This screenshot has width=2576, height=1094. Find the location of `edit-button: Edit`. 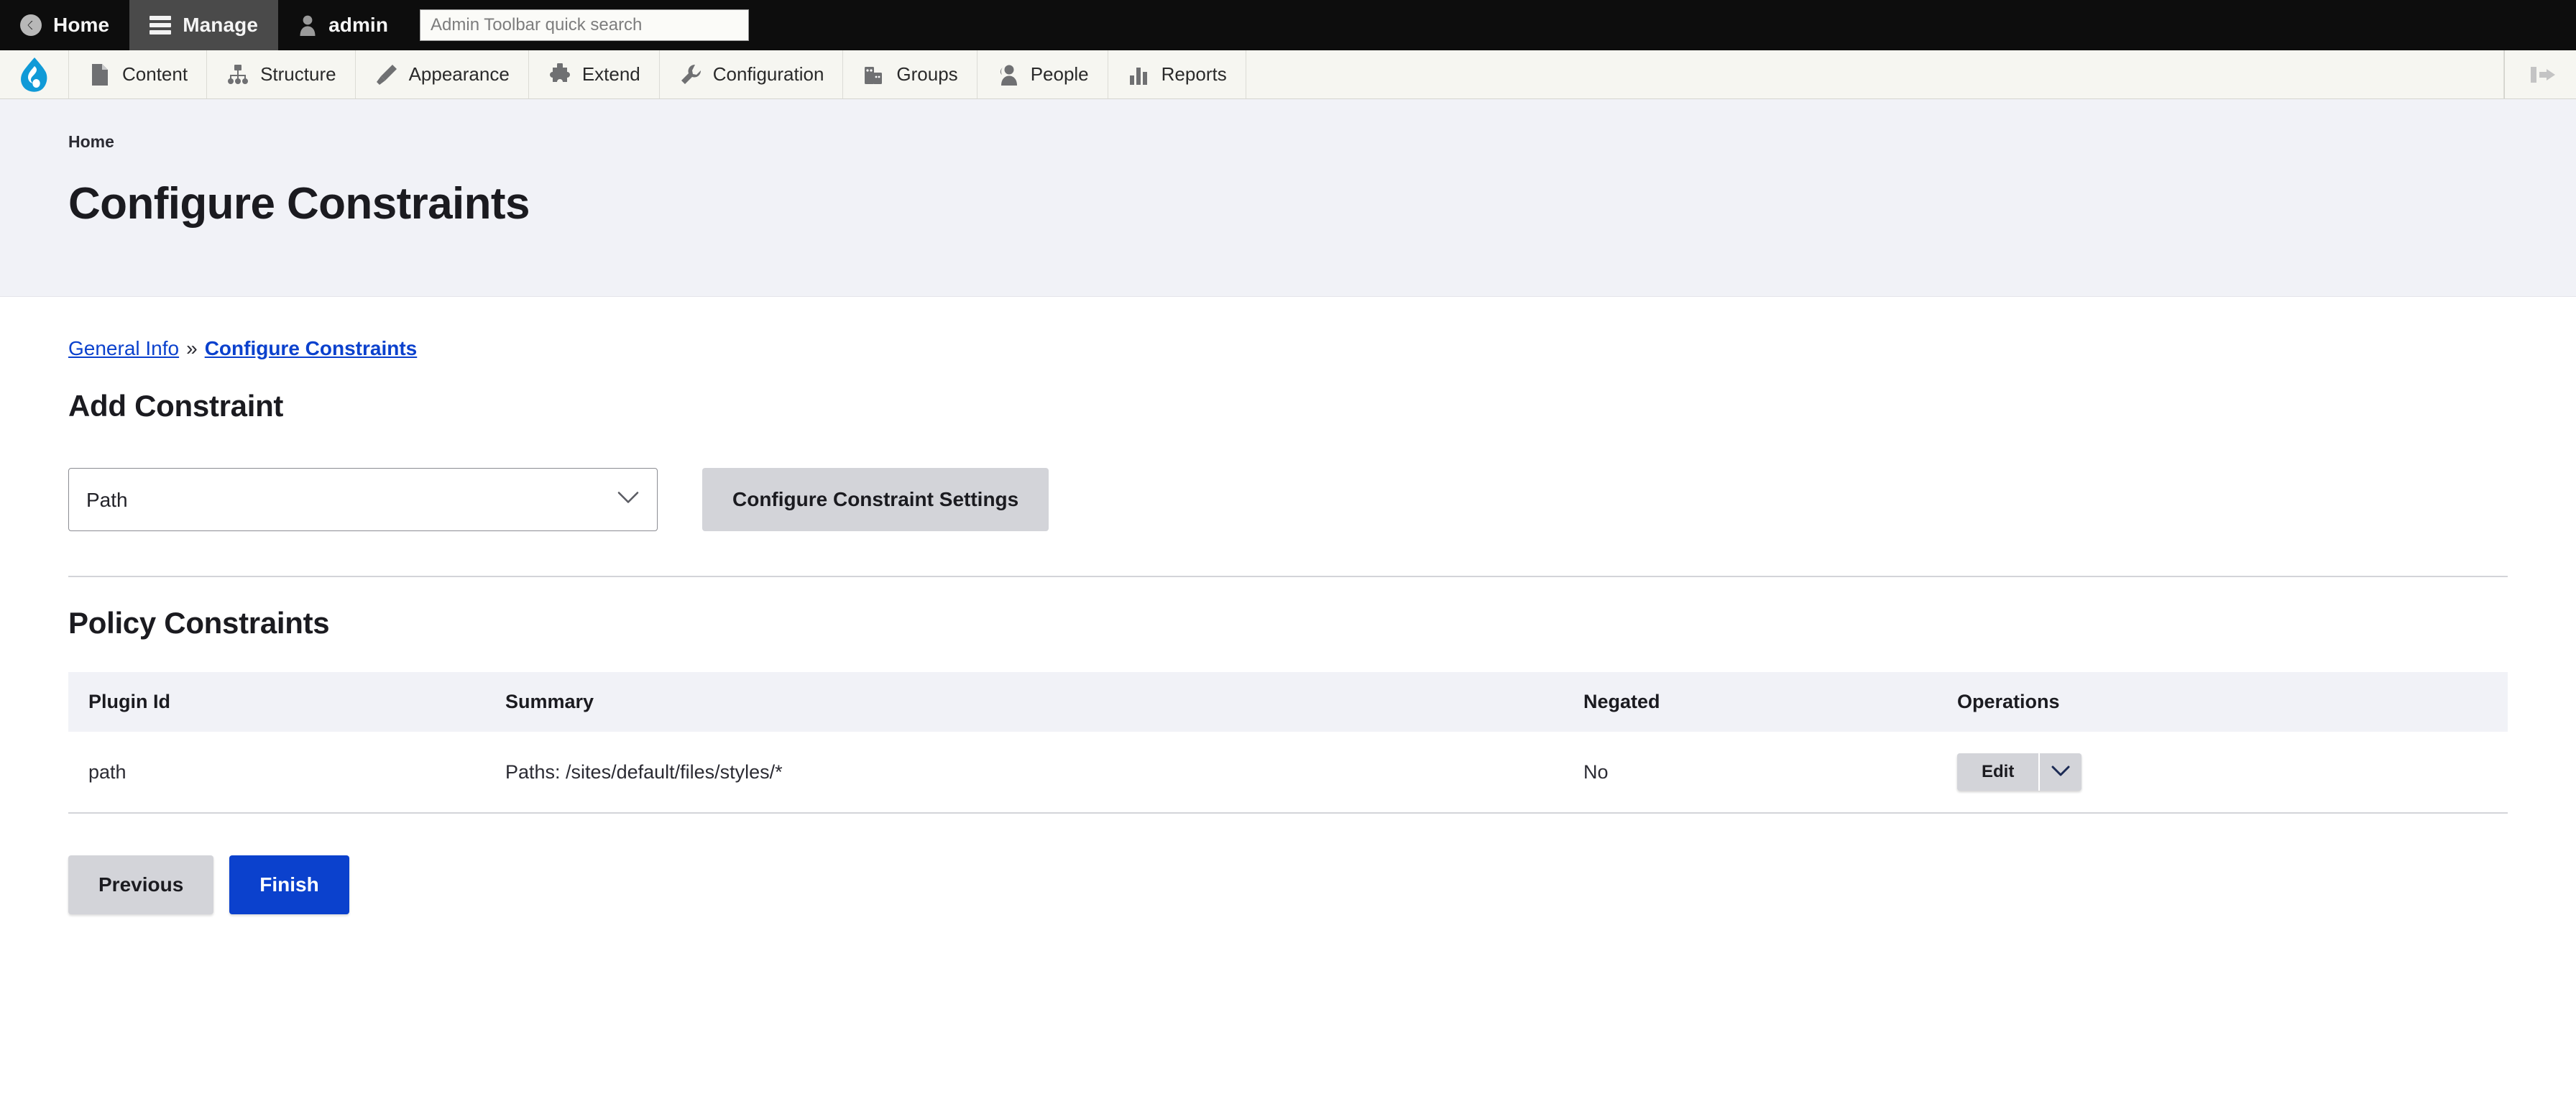

edit-button: Edit is located at coordinates (1999, 772).